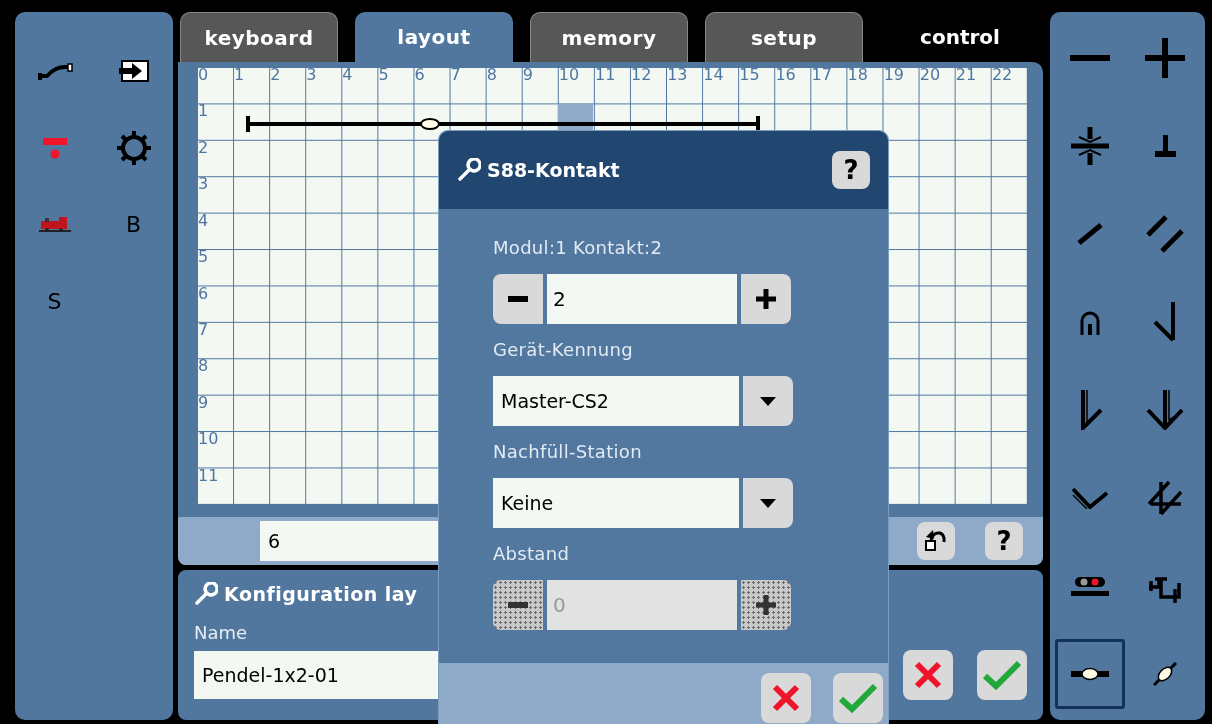 This screenshot has width=1212, height=724. I want to click on column-label: 14, so click(713, 75).